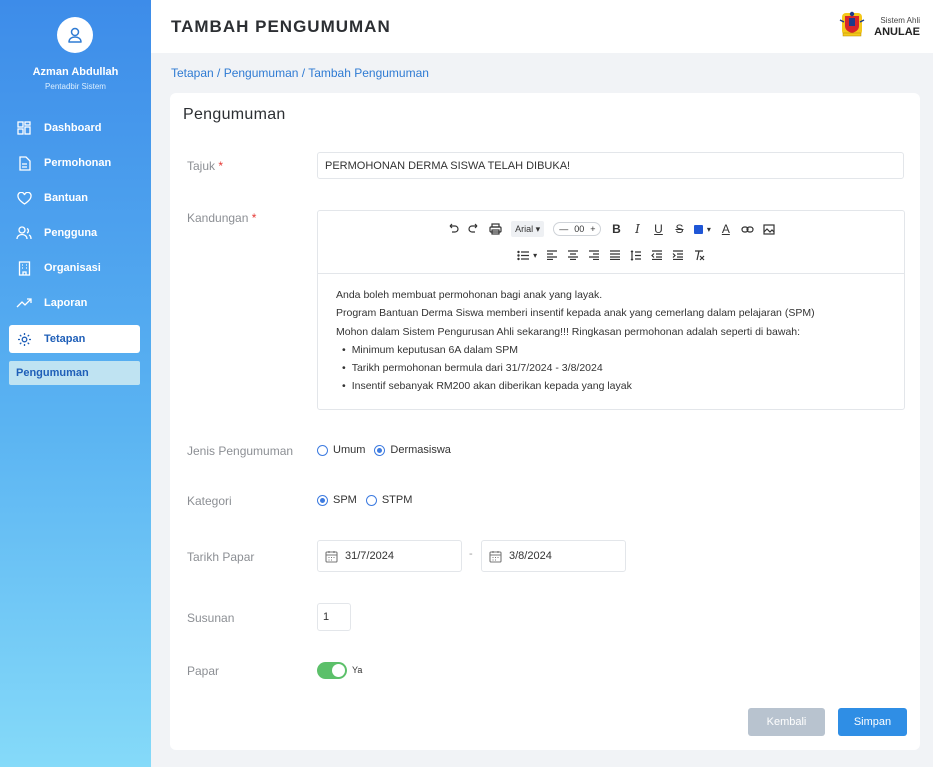 The height and width of the screenshot is (767, 933). Describe the element at coordinates (657, 255) in the screenshot. I see `outdent-icon` at that location.